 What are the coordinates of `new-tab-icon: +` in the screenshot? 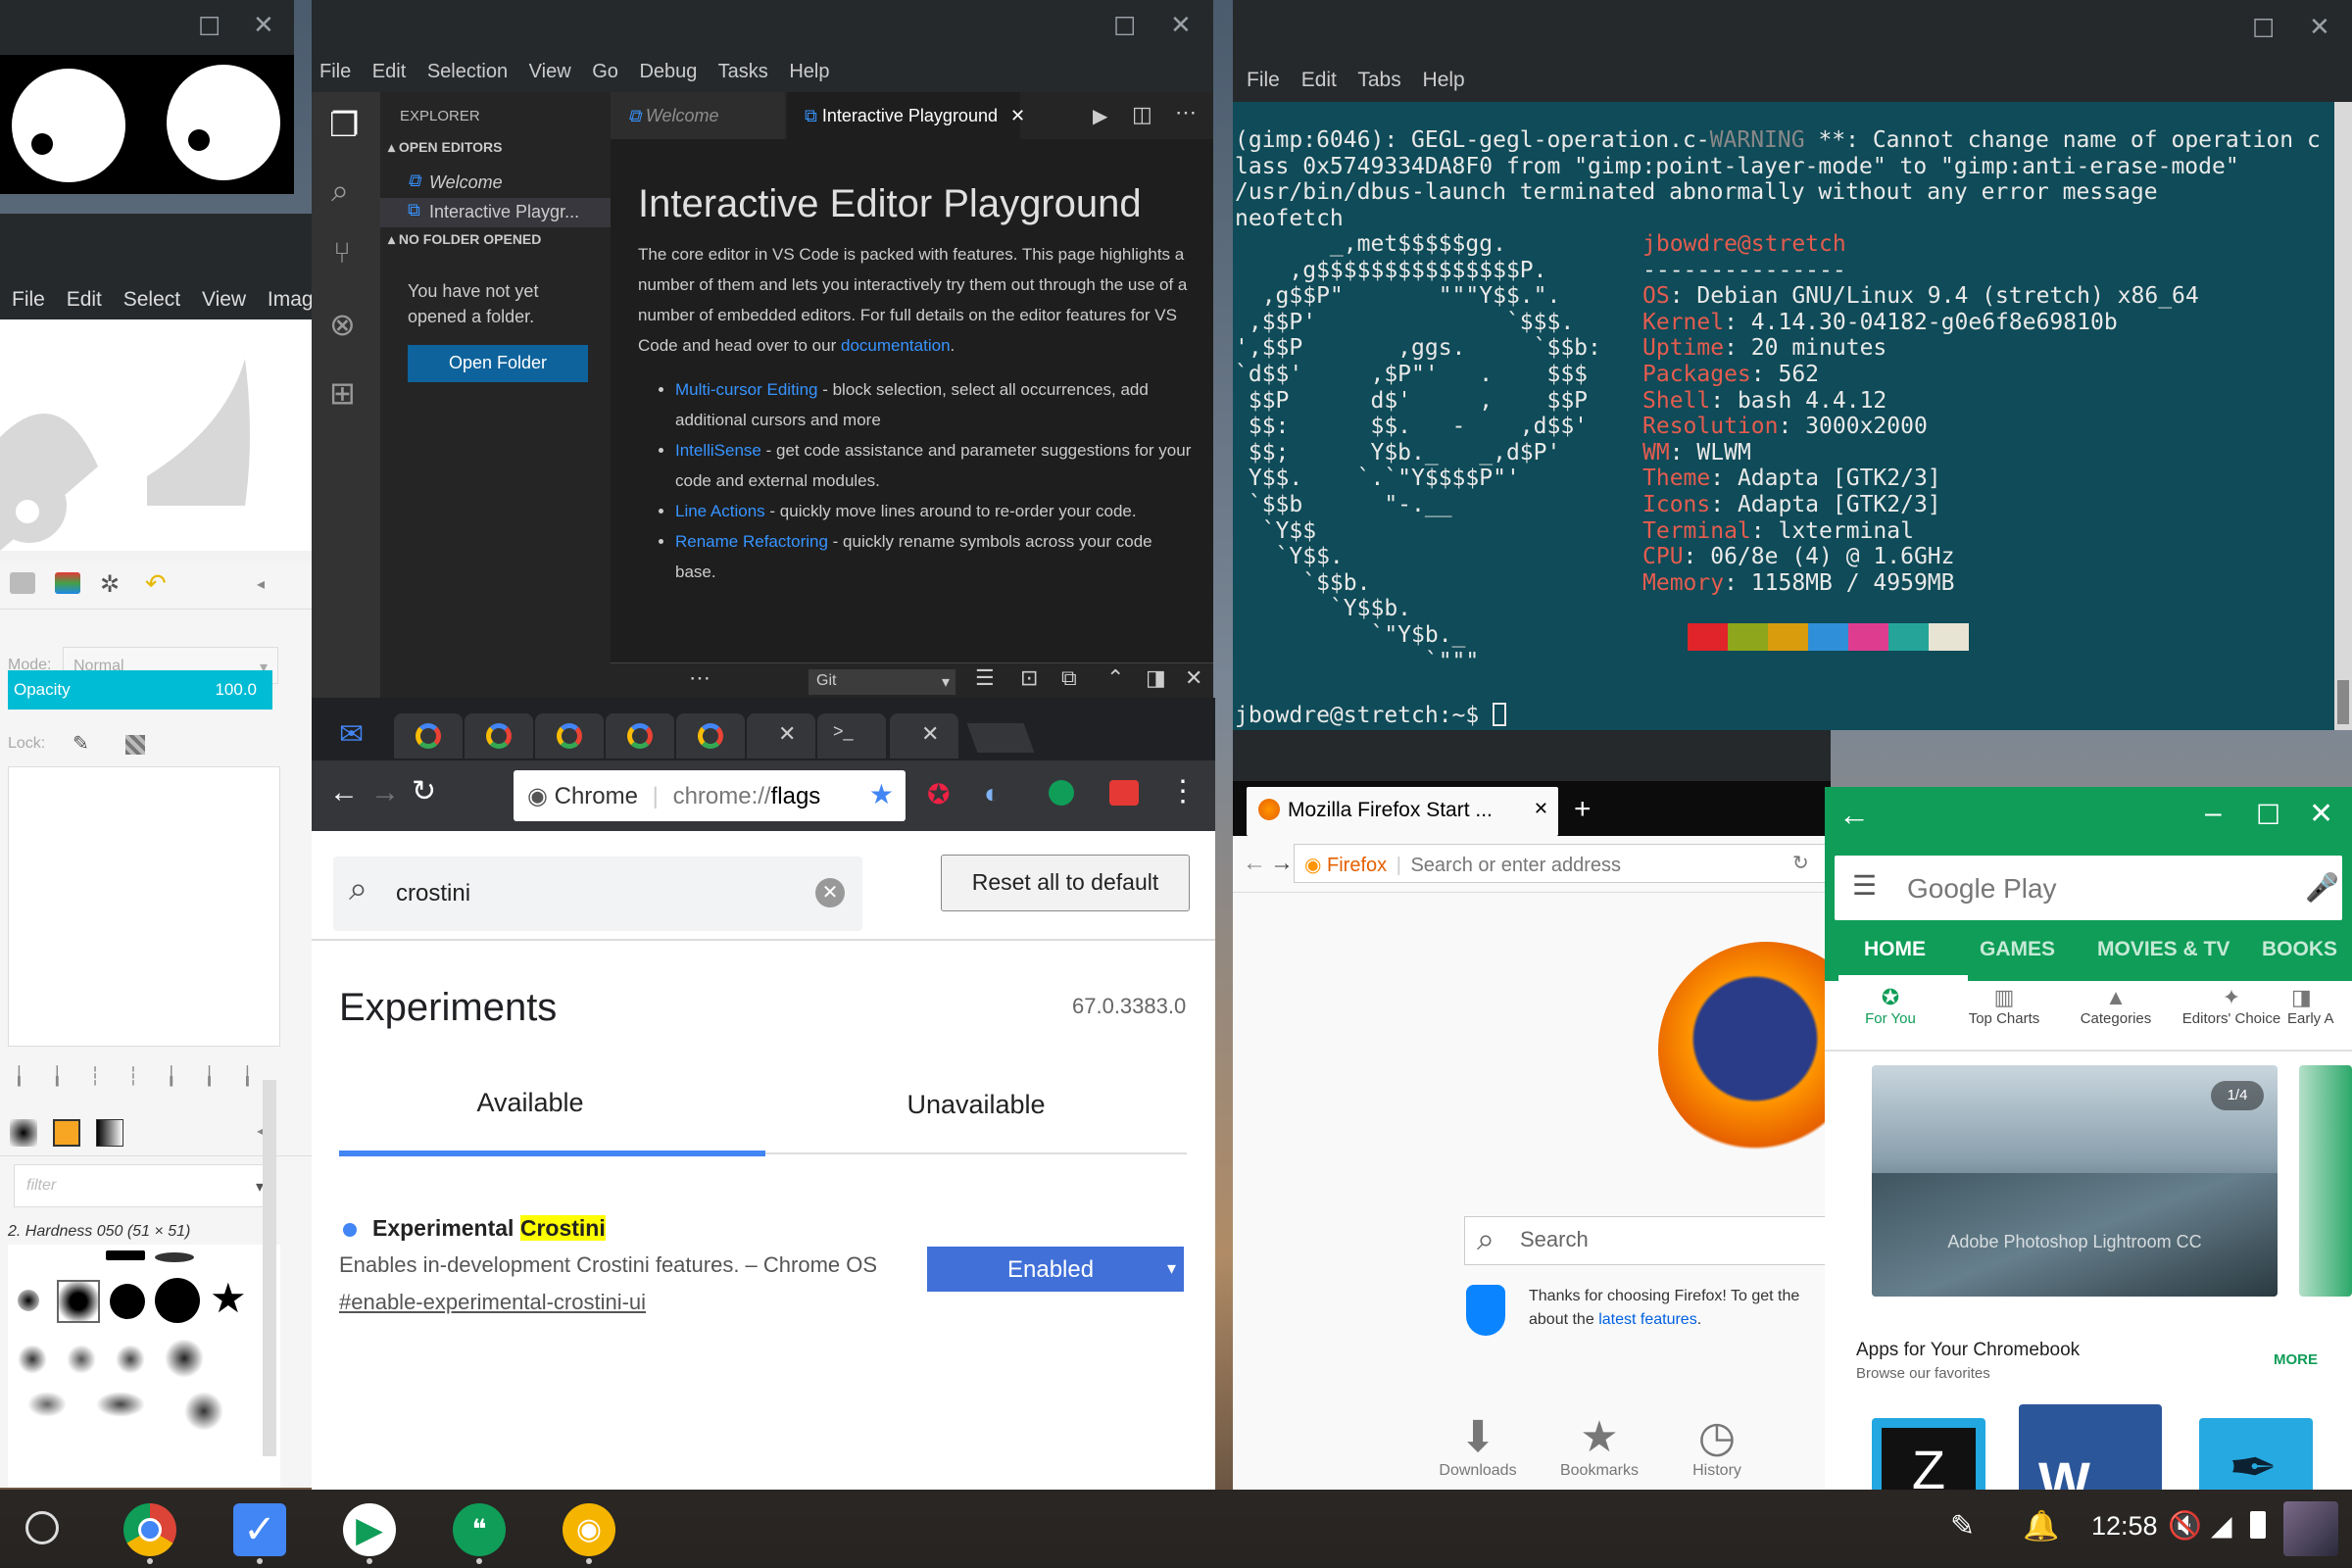 It's located at (1583, 809).